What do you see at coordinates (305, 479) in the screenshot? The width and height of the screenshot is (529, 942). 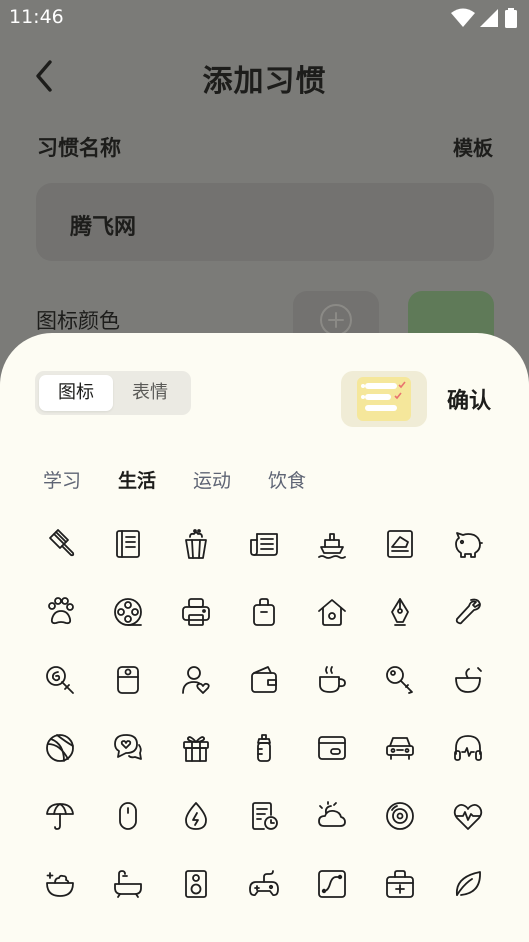 I see `tab-diet: 饮食` at bounding box center [305, 479].